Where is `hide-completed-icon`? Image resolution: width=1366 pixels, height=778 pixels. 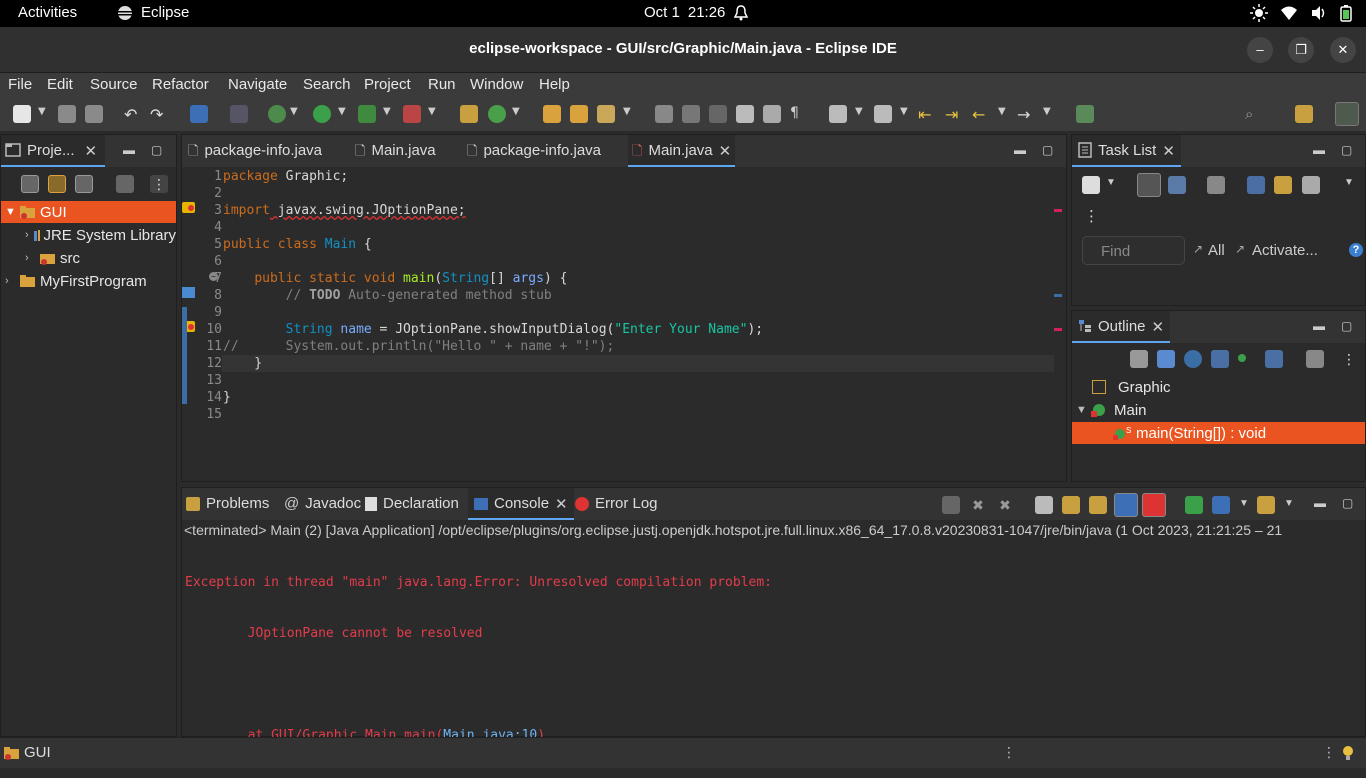 hide-completed-icon is located at coordinates (1256, 185).